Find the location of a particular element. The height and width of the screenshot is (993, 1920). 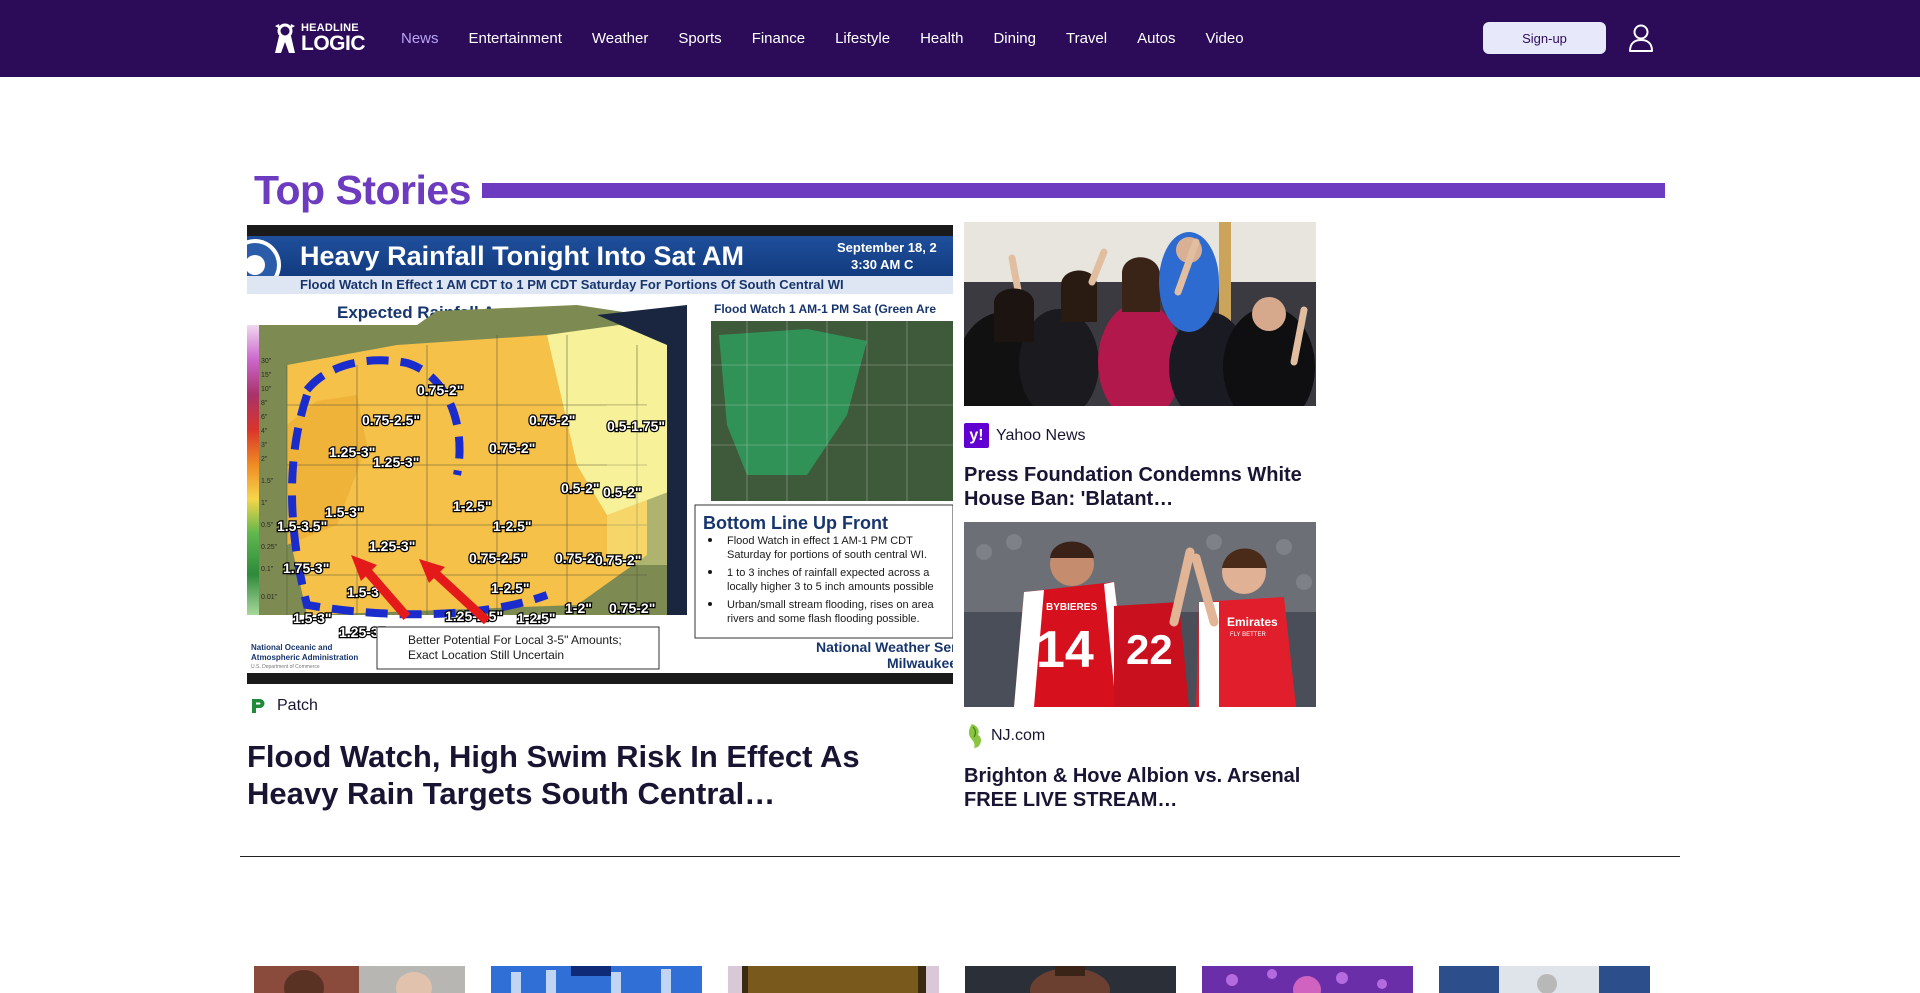

njcom-logo-icon is located at coordinates (974, 736).